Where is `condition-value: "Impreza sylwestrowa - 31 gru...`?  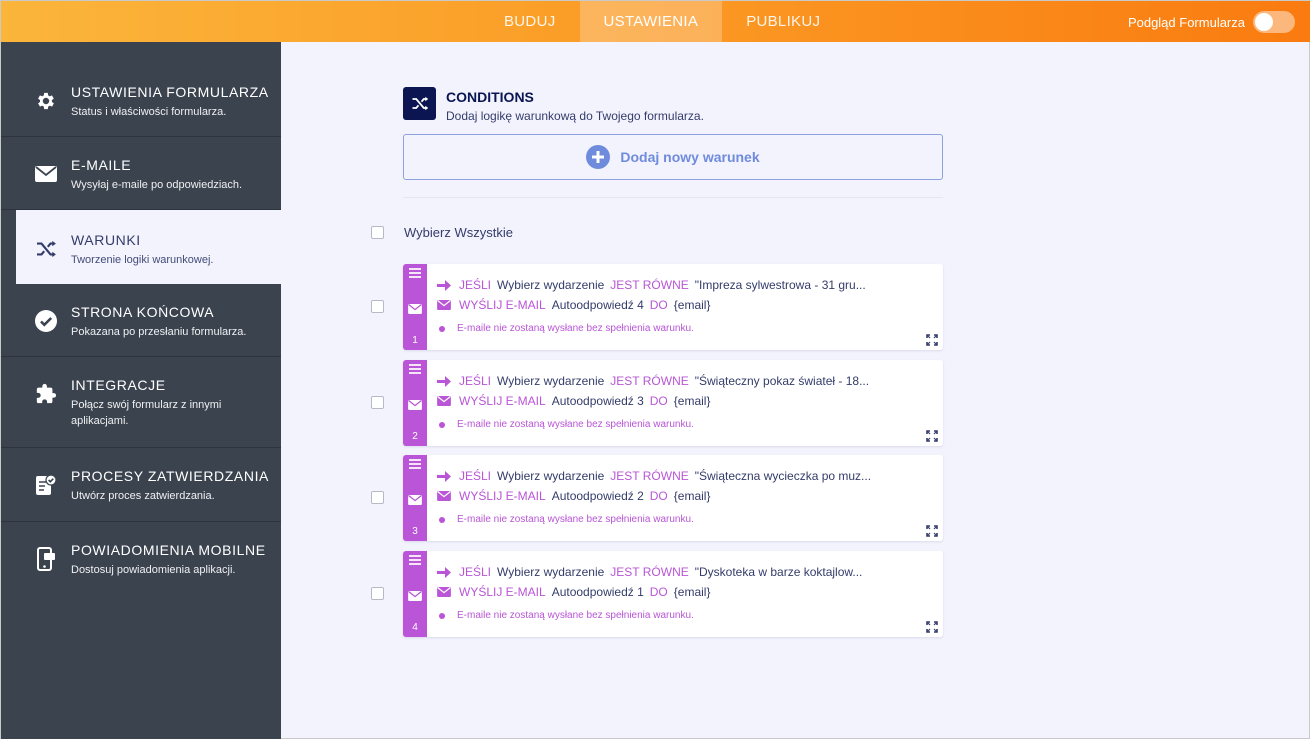
condition-value: "Impreza sylwestrowa - 31 gru... is located at coordinates (780, 285).